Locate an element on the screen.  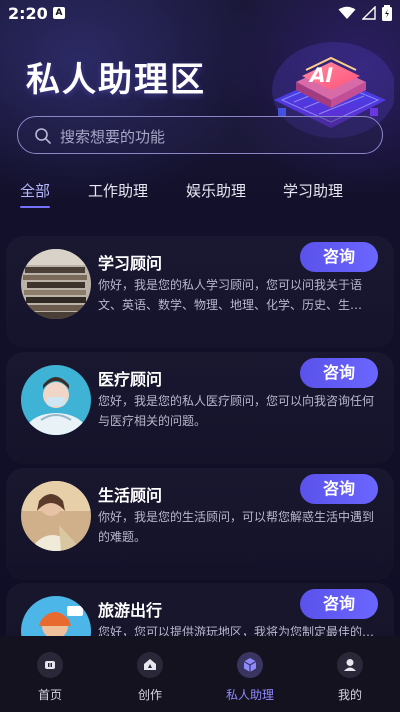
nav-label: 我的 is located at coordinates (349, 695).